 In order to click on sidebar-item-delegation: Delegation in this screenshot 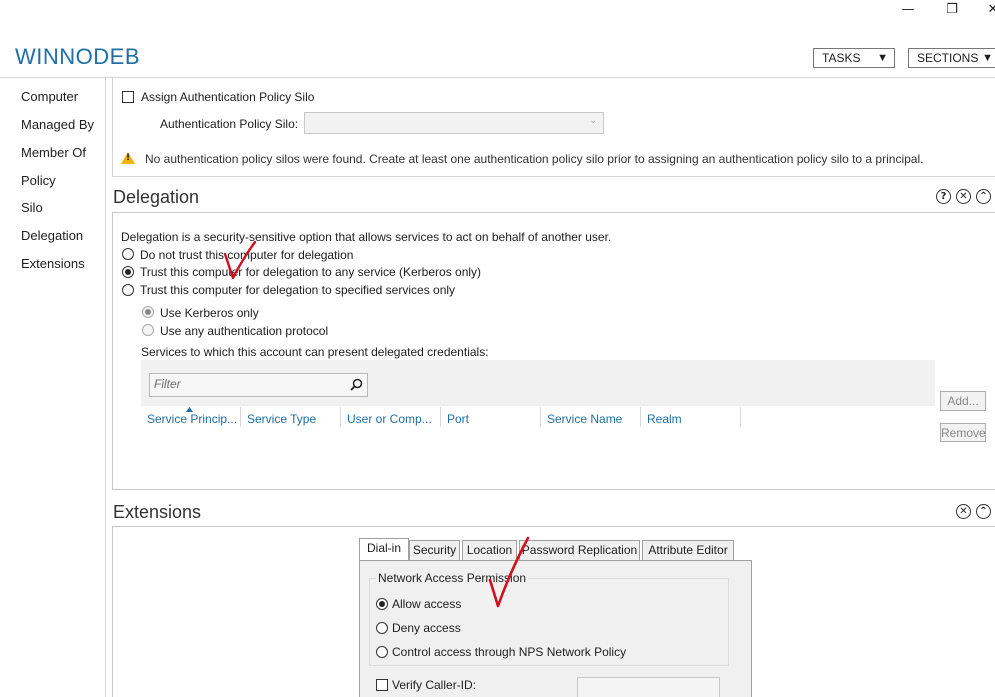, I will do `click(52, 235)`.